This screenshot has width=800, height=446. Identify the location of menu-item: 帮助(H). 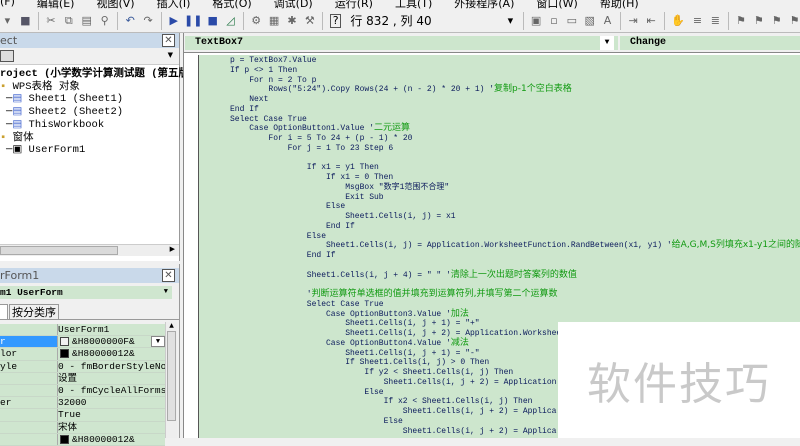
(619, 5).